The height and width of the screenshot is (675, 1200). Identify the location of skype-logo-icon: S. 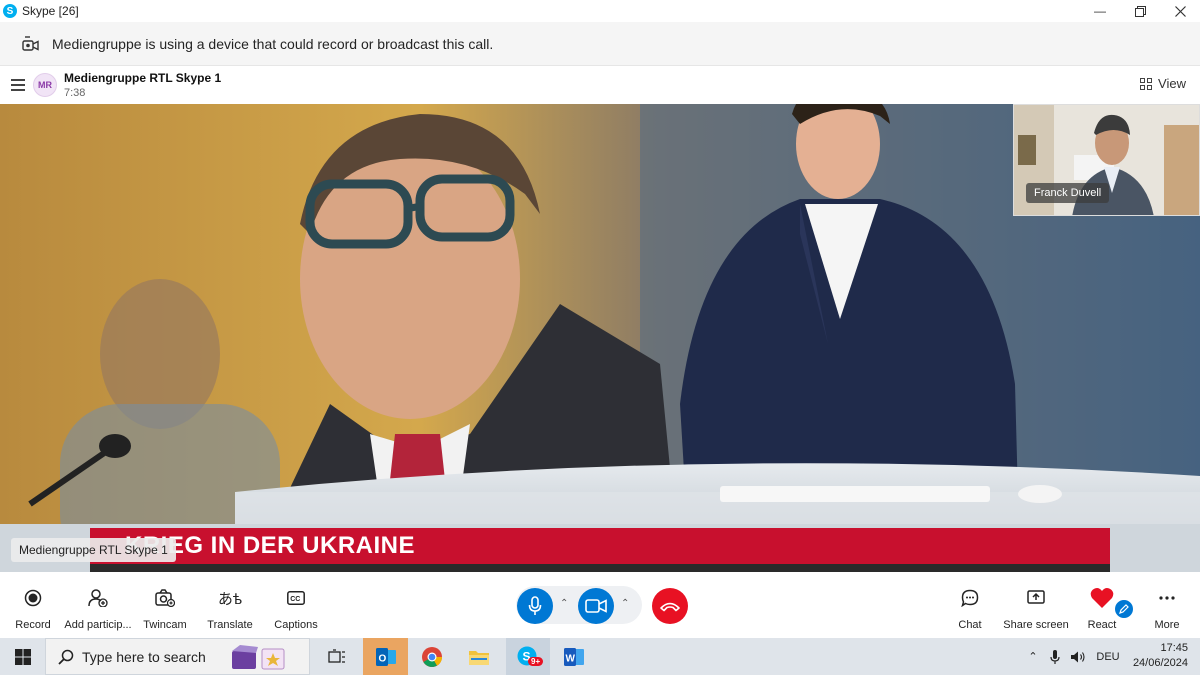
(10, 11).